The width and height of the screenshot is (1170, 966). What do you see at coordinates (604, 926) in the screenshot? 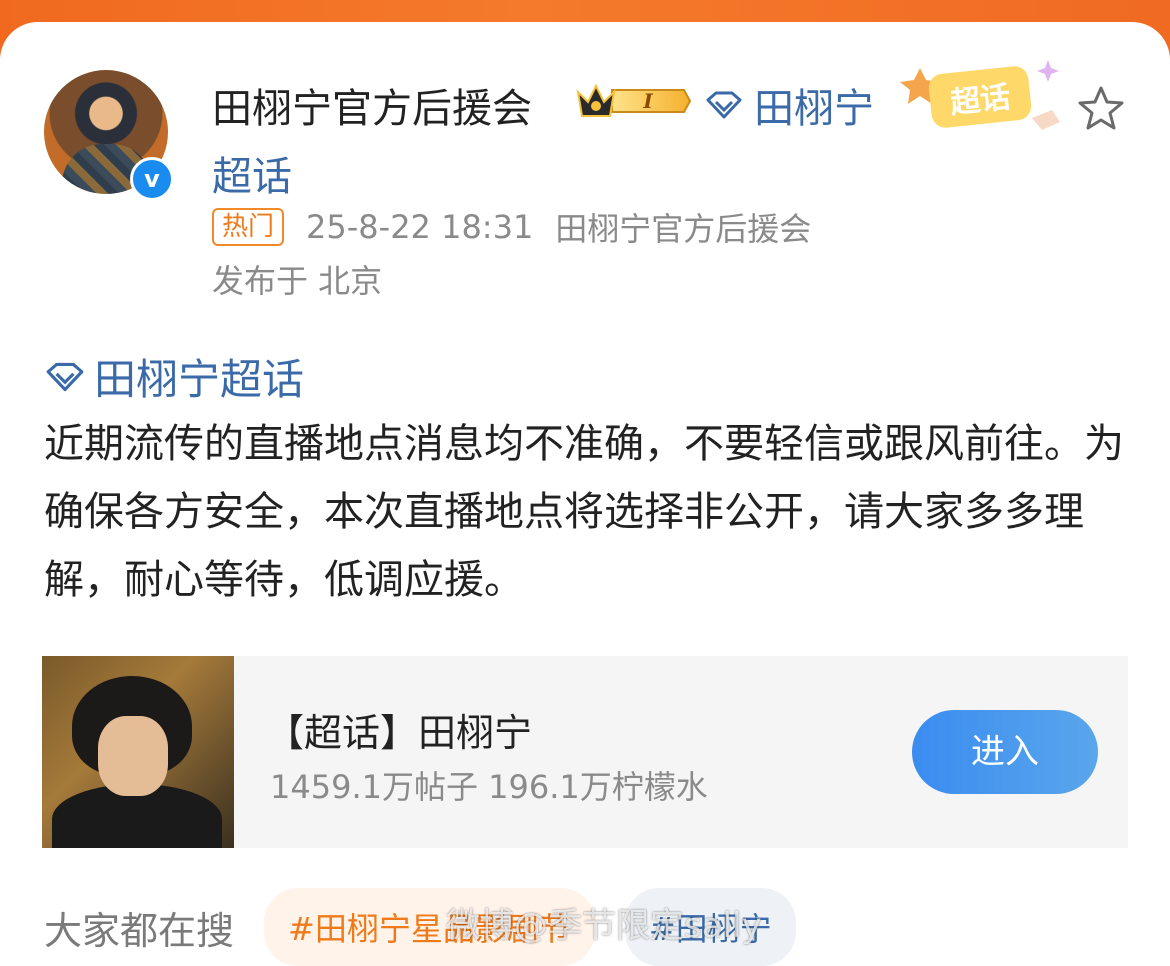
I see `watermark: 微博@季节限定sally` at bounding box center [604, 926].